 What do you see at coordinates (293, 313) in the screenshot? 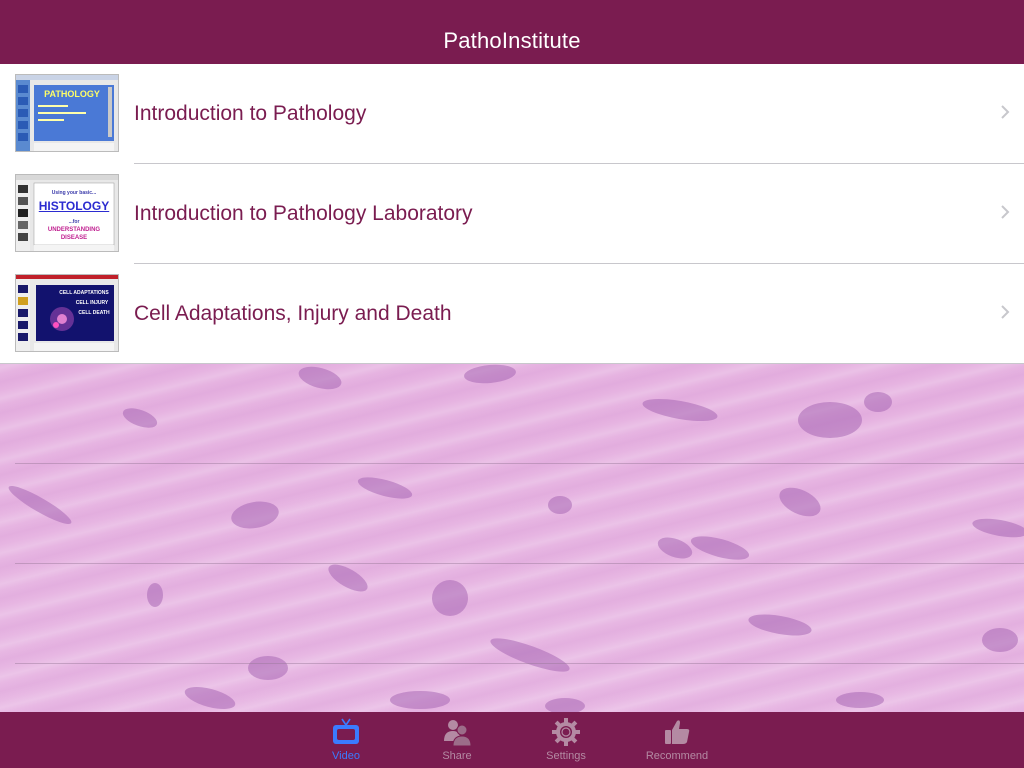
I see `video-title: Cell Adaptations, Injury and Death` at bounding box center [293, 313].